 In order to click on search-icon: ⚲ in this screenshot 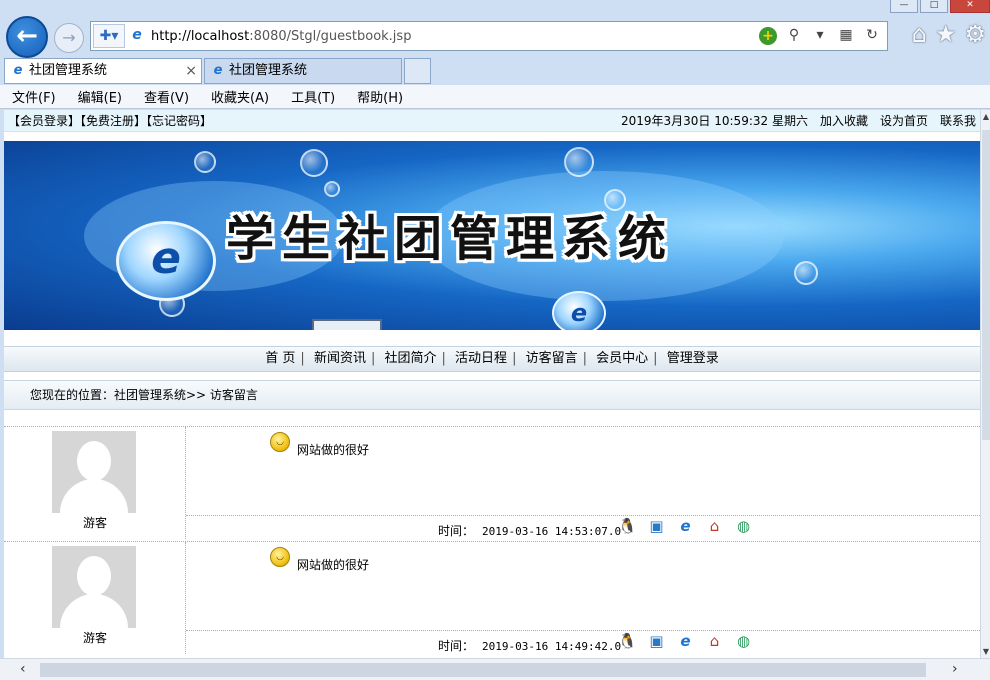, I will do `click(794, 36)`.